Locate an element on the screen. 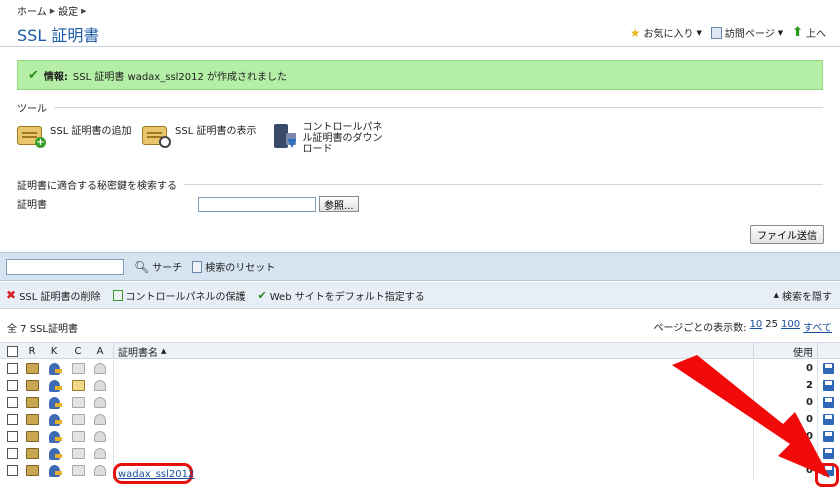 This screenshot has width=840, height=489. protect-panel-button: コントロールパネルの保護 is located at coordinates (179, 295).